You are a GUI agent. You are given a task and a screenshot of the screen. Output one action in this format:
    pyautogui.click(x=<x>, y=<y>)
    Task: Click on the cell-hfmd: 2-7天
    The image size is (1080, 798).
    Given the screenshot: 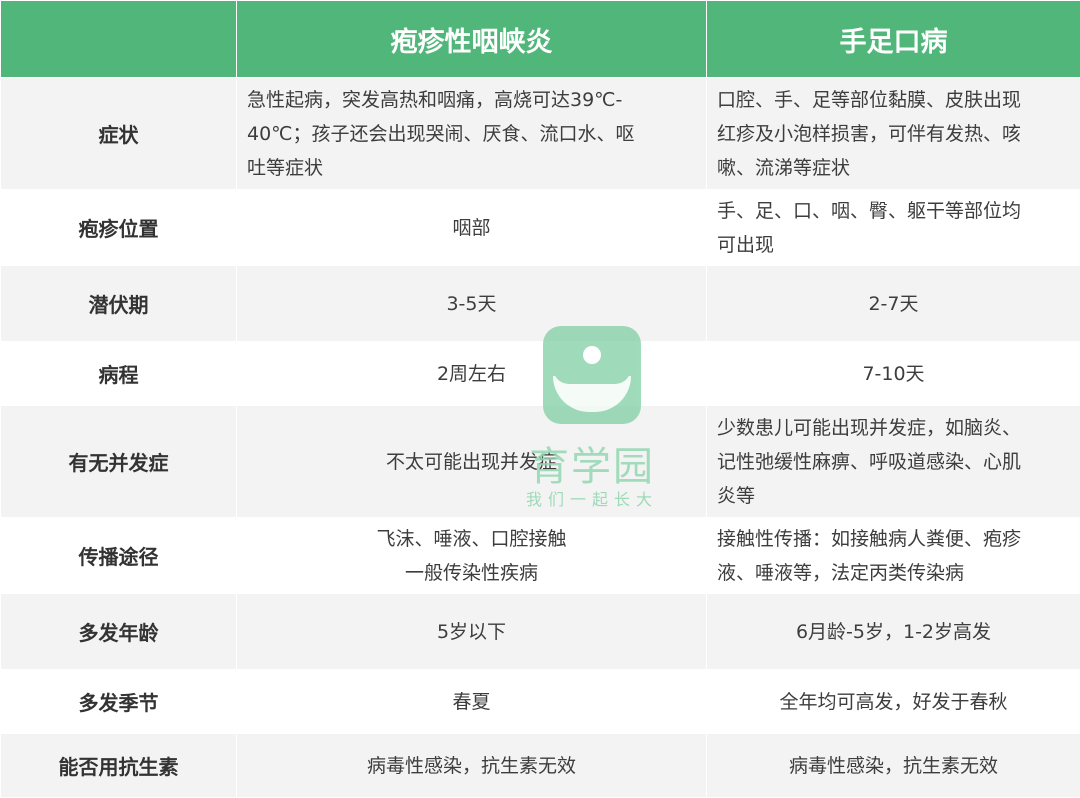 What is the action you would take?
    pyautogui.click(x=893, y=304)
    